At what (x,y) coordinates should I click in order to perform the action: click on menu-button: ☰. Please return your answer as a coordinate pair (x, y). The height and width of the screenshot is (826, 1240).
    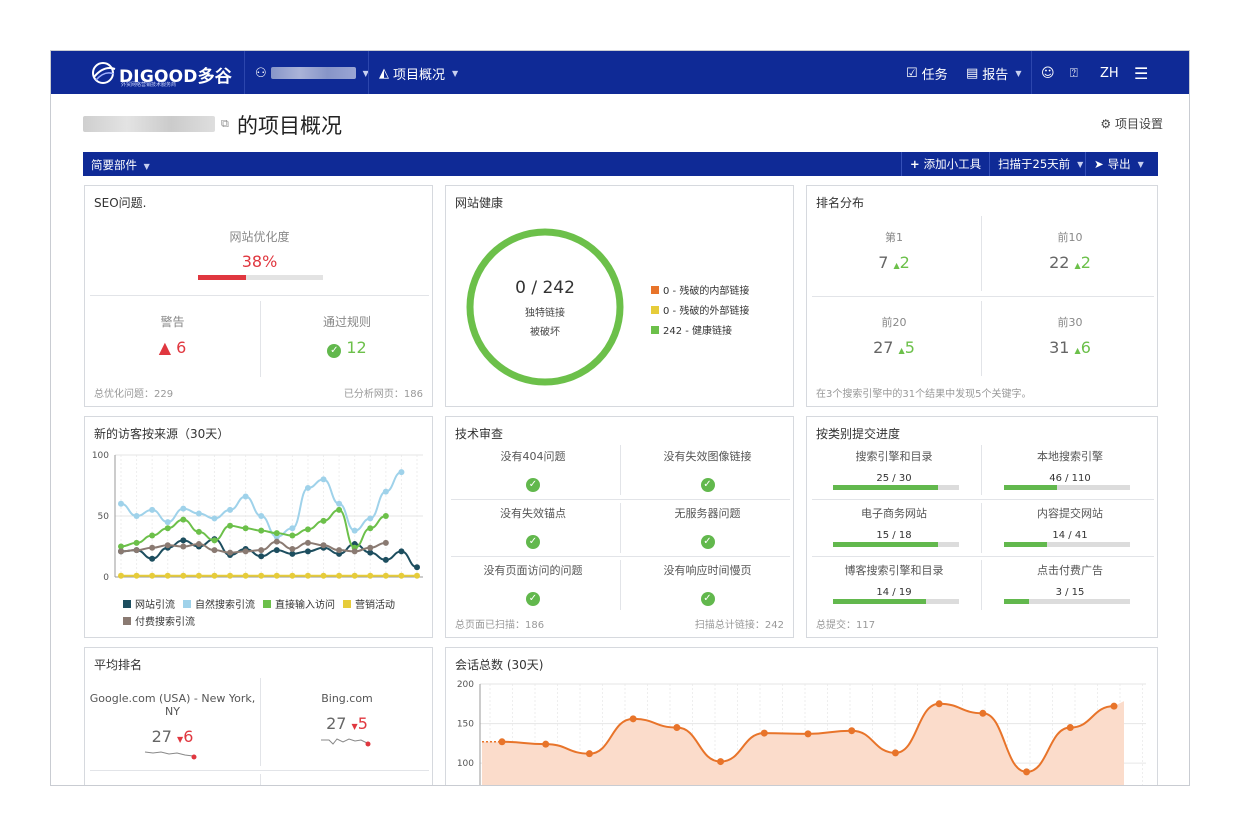
    Looking at the image, I should click on (1141, 73).